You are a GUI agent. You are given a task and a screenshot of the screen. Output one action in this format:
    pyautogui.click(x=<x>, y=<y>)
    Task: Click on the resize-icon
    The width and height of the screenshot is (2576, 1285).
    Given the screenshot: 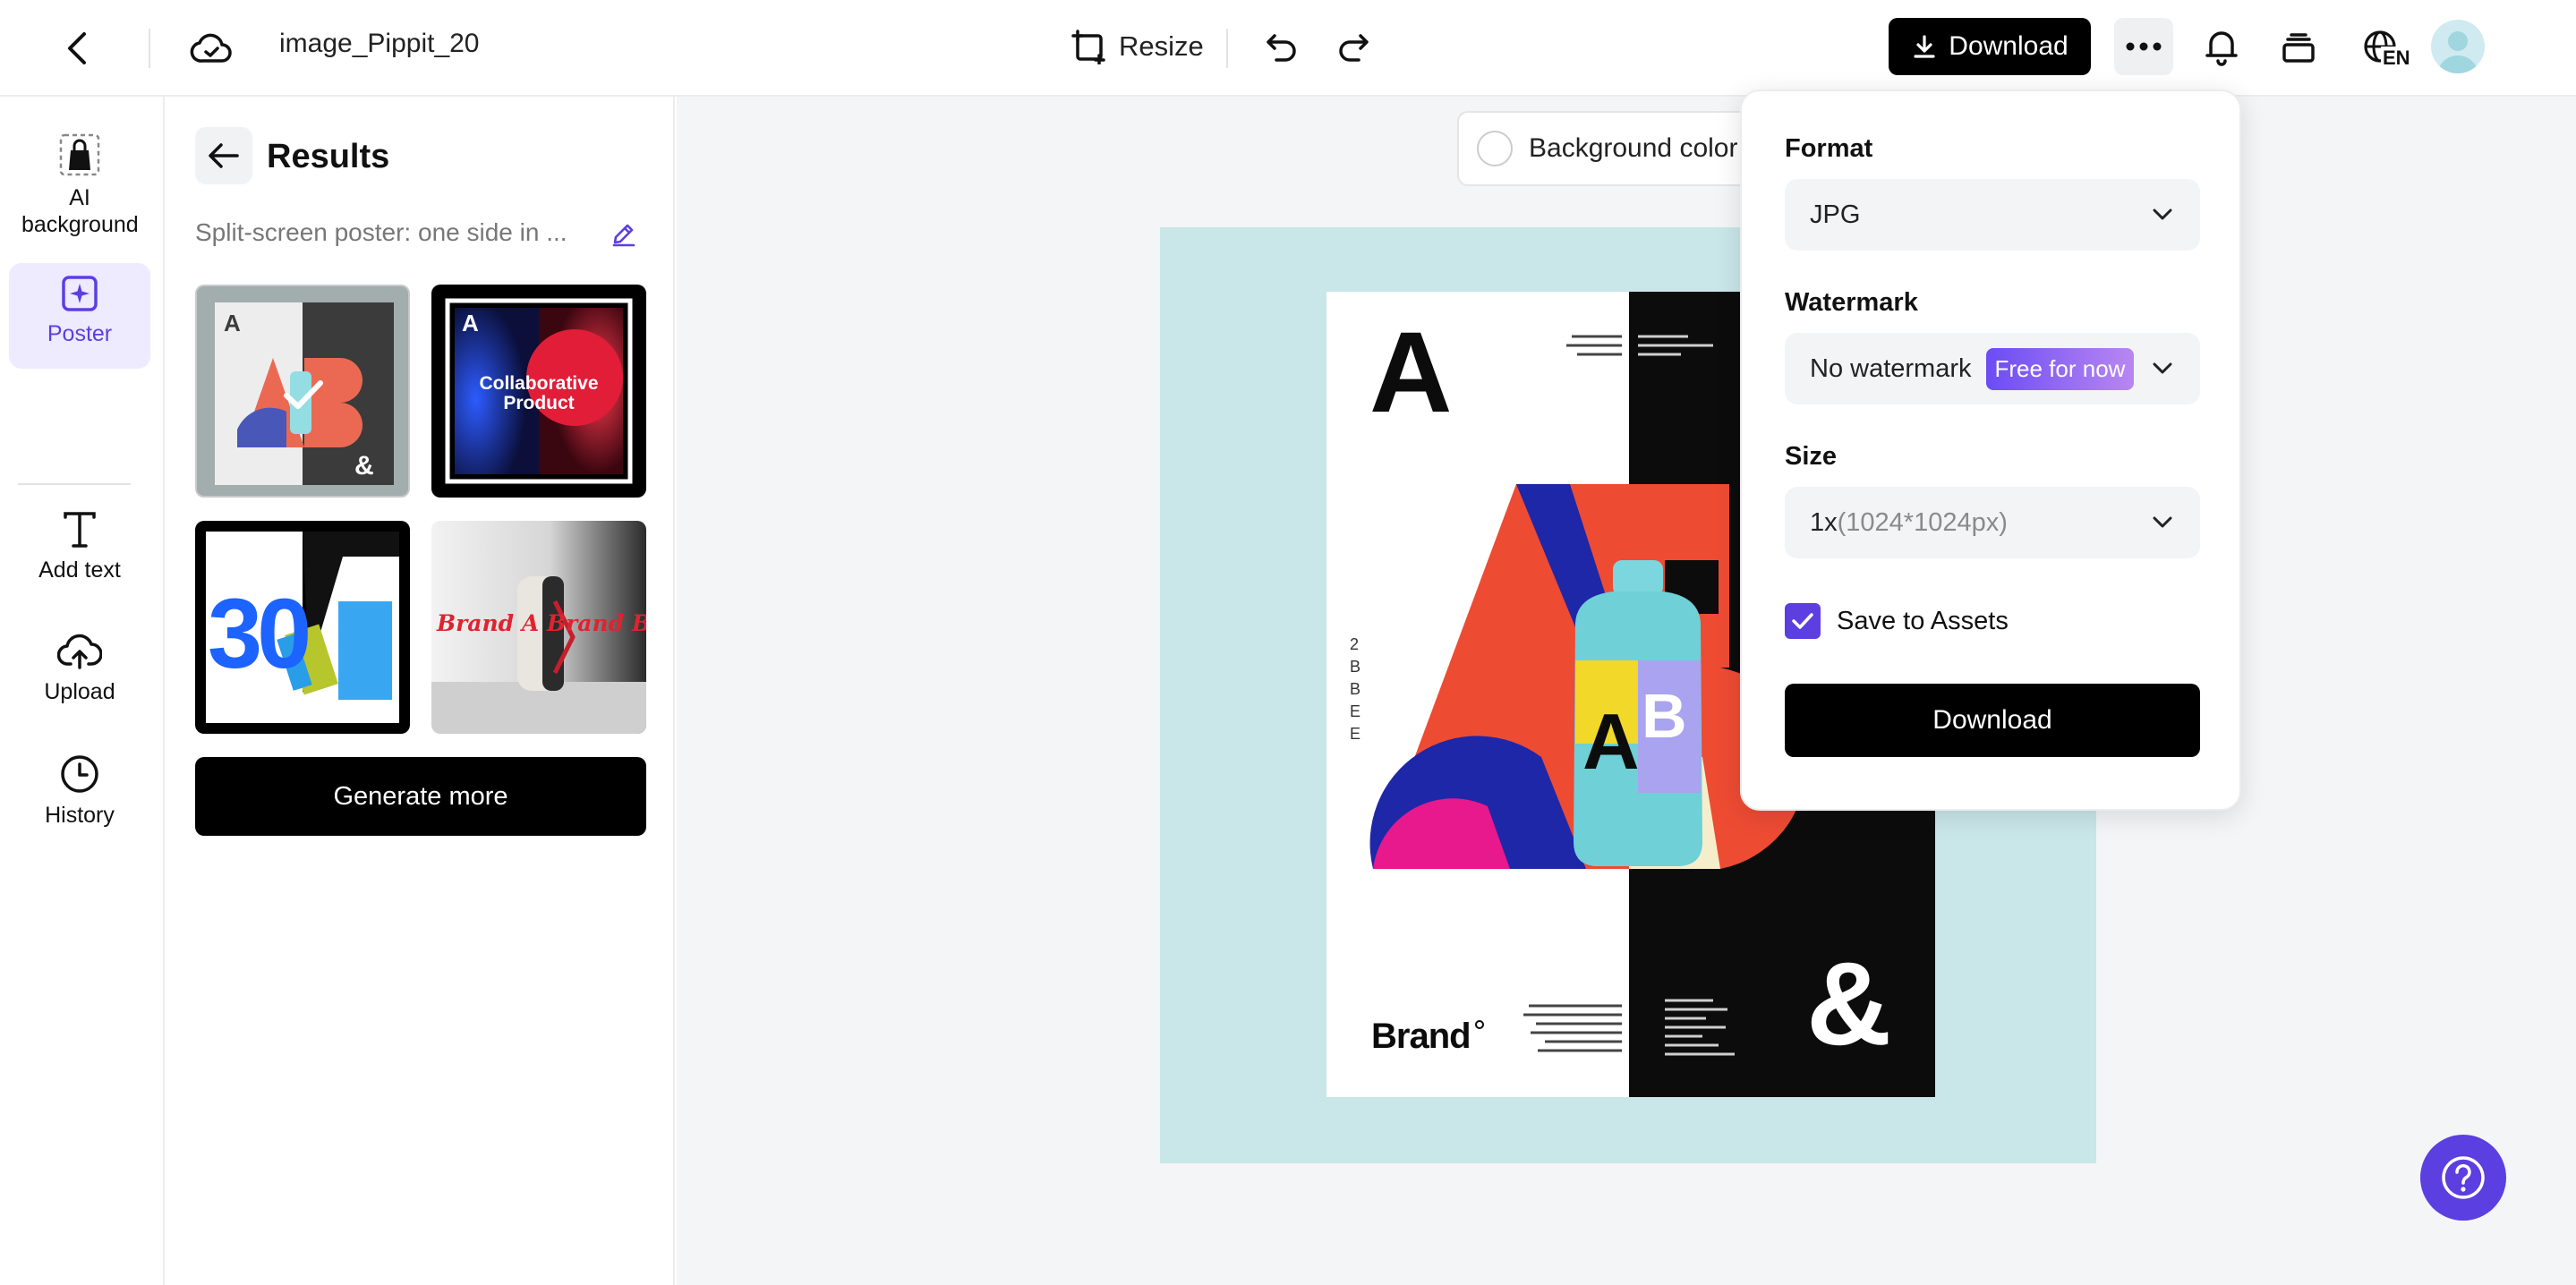 What is the action you would take?
    pyautogui.click(x=1088, y=47)
    